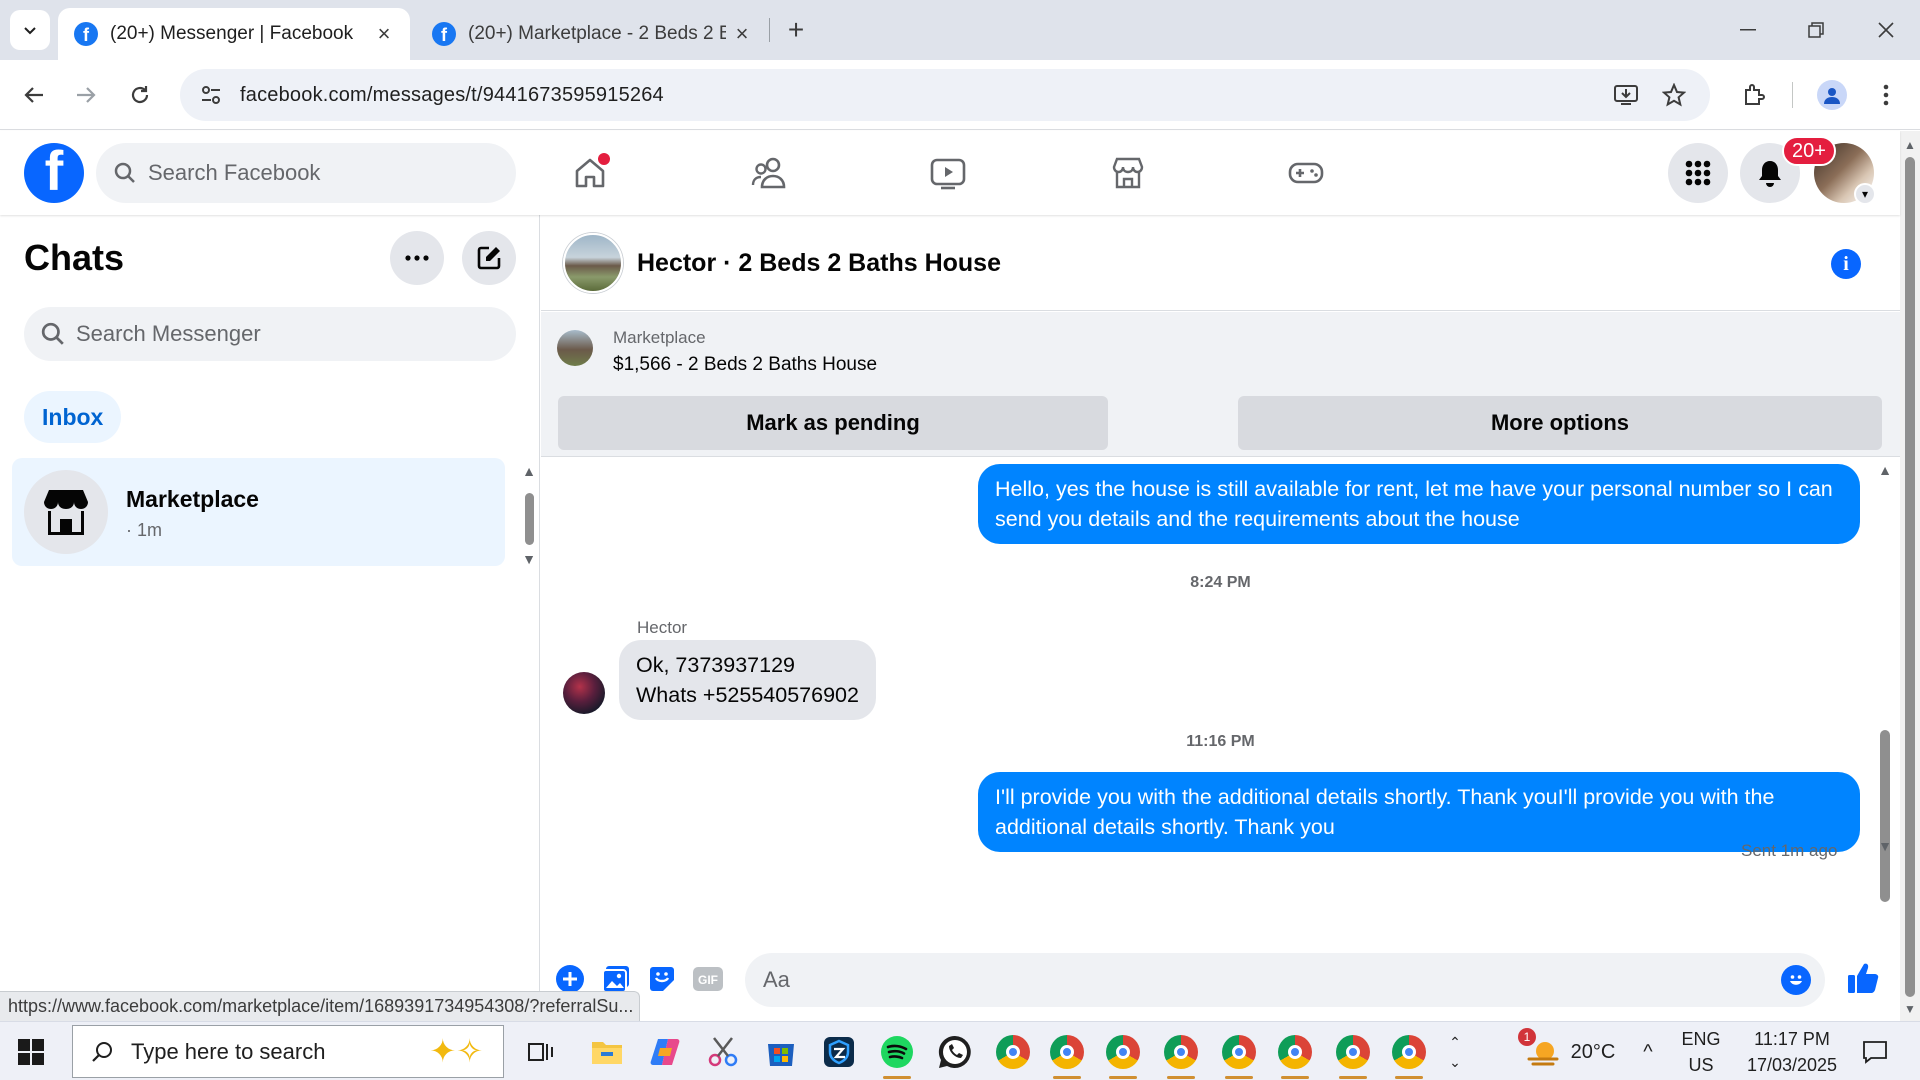  Describe the element at coordinates (31, 1052) in the screenshot. I see `windows-start-icon` at that location.